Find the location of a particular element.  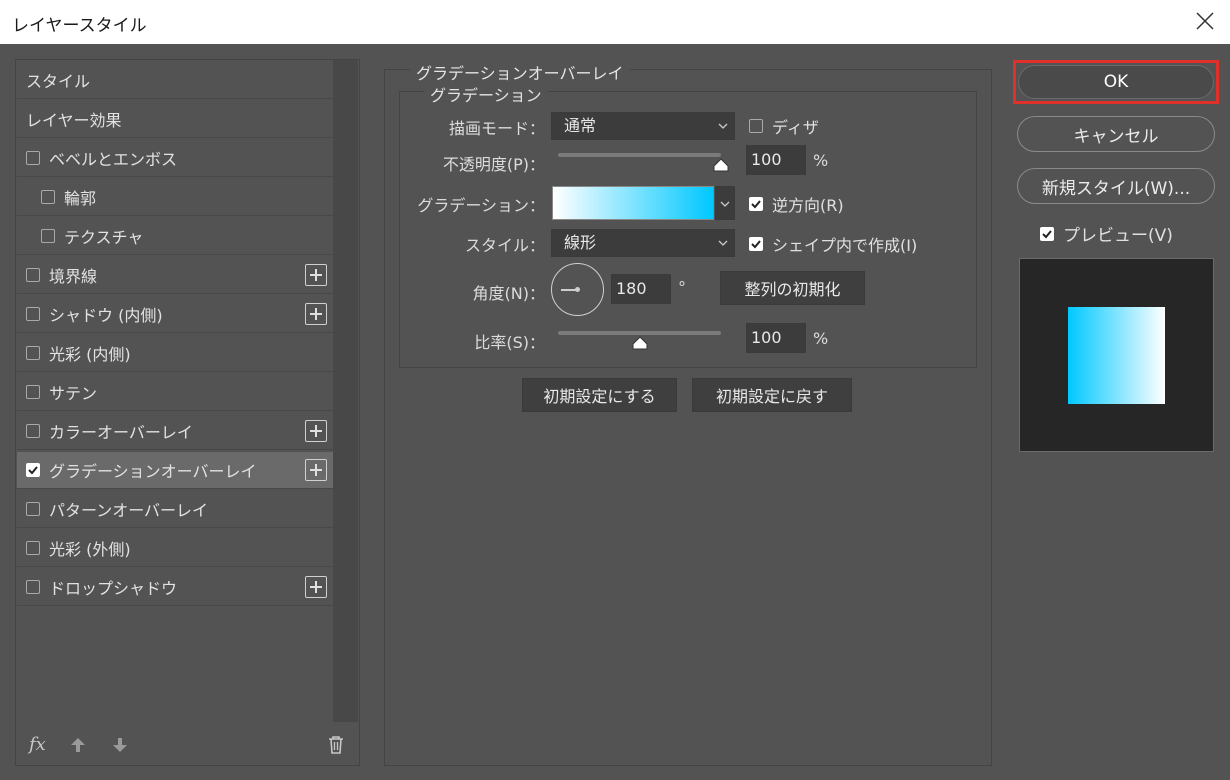

angle-dial-center is located at coordinates (577, 289).